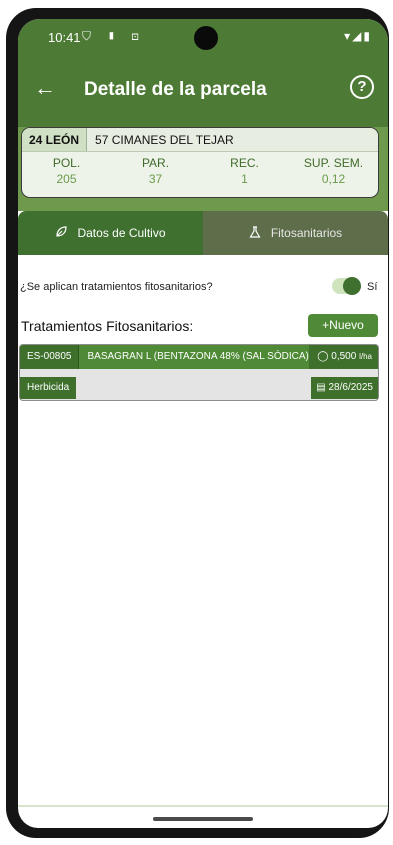  I want to click on drop-icon: ◯, so click(323, 356).